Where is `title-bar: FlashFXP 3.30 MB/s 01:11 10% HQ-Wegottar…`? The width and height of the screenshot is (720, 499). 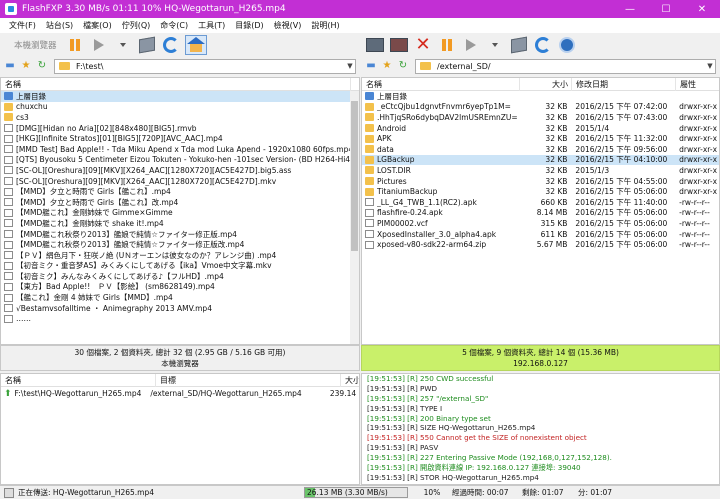
title-bar: FlashFXP 3.30 MB/s 01:11 10% HQ-Wegottar… is located at coordinates (360, 9).